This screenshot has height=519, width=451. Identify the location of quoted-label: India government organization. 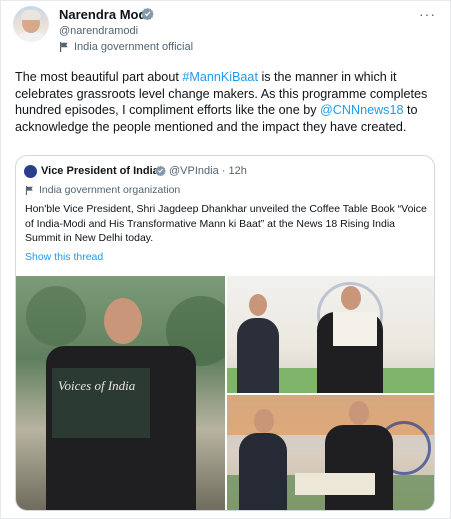
(110, 190).